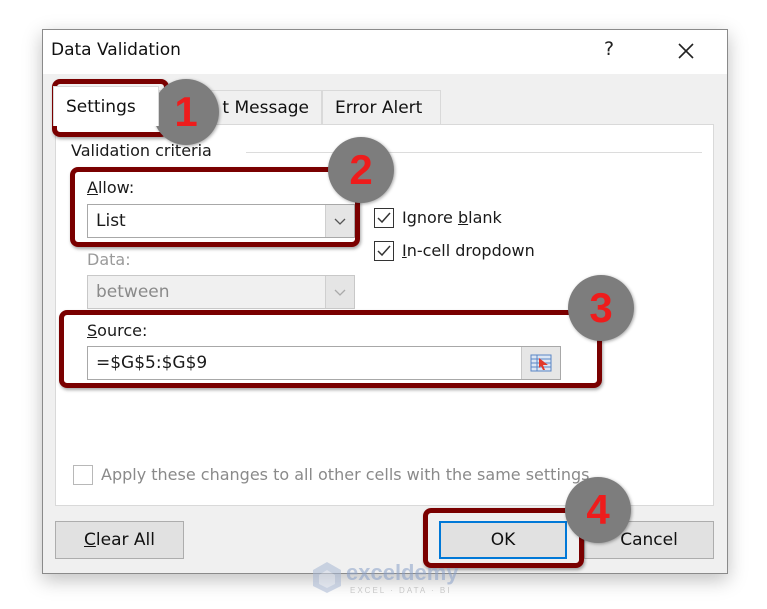  What do you see at coordinates (452, 217) in the screenshot?
I see `ignore-blank-label: Ignore blank` at bounding box center [452, 217].